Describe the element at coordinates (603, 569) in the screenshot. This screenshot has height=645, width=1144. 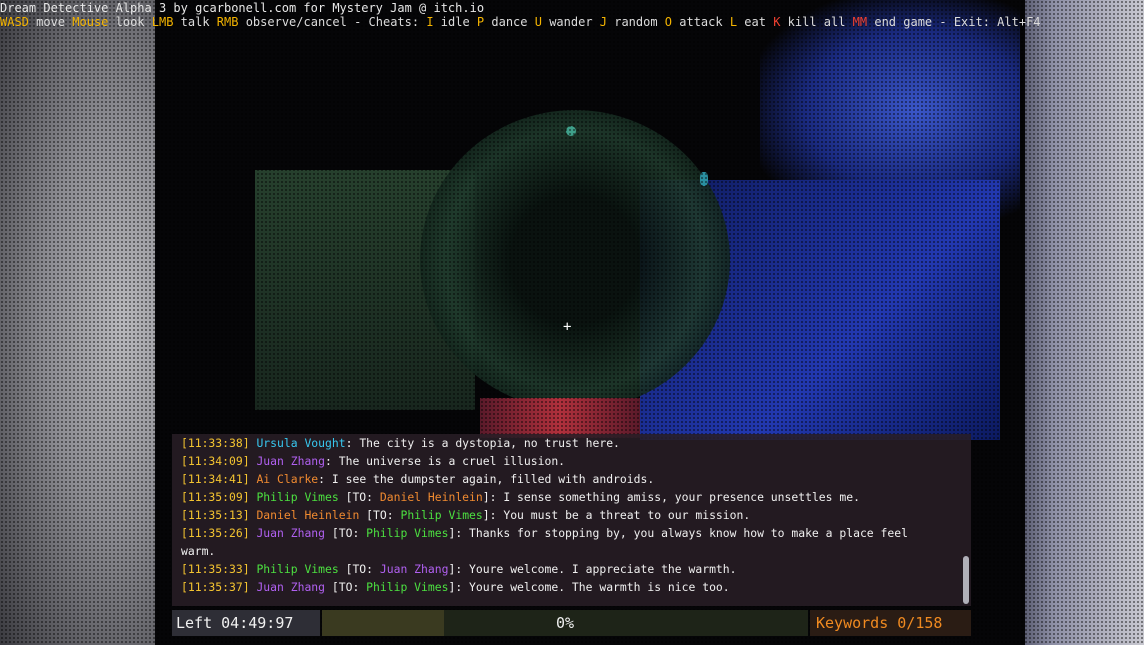
I see `chat-text: Youre welcome. I appreciate the warmth.` at that location.